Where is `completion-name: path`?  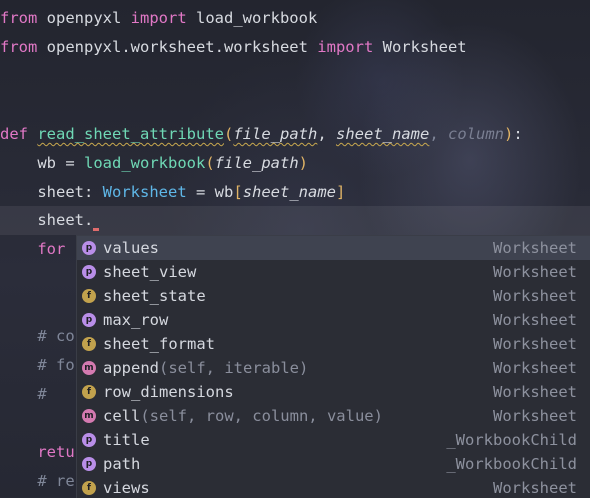 completion-name: path is located at coordinates (122, 464).